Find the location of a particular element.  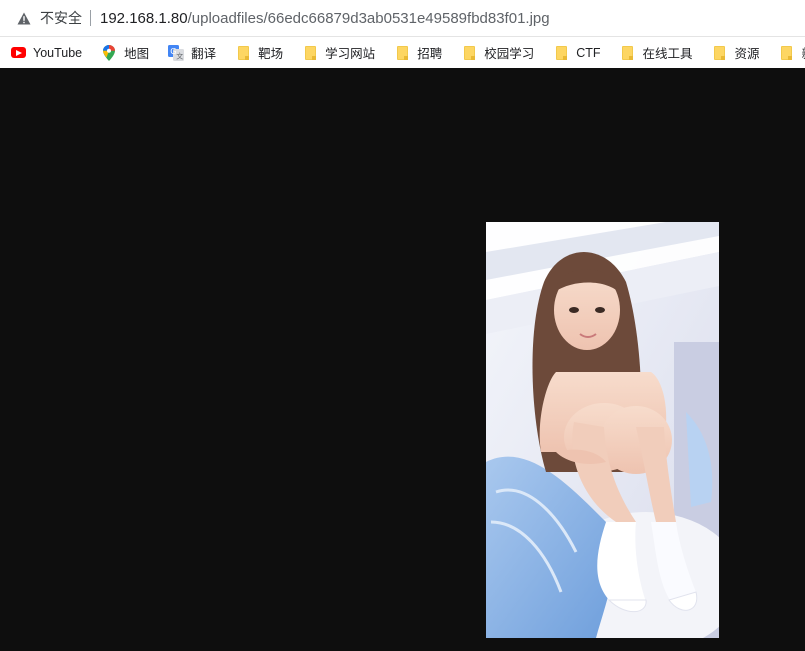

bookmark-translate: G 文 翻译 is located at coordinates (191, 53).